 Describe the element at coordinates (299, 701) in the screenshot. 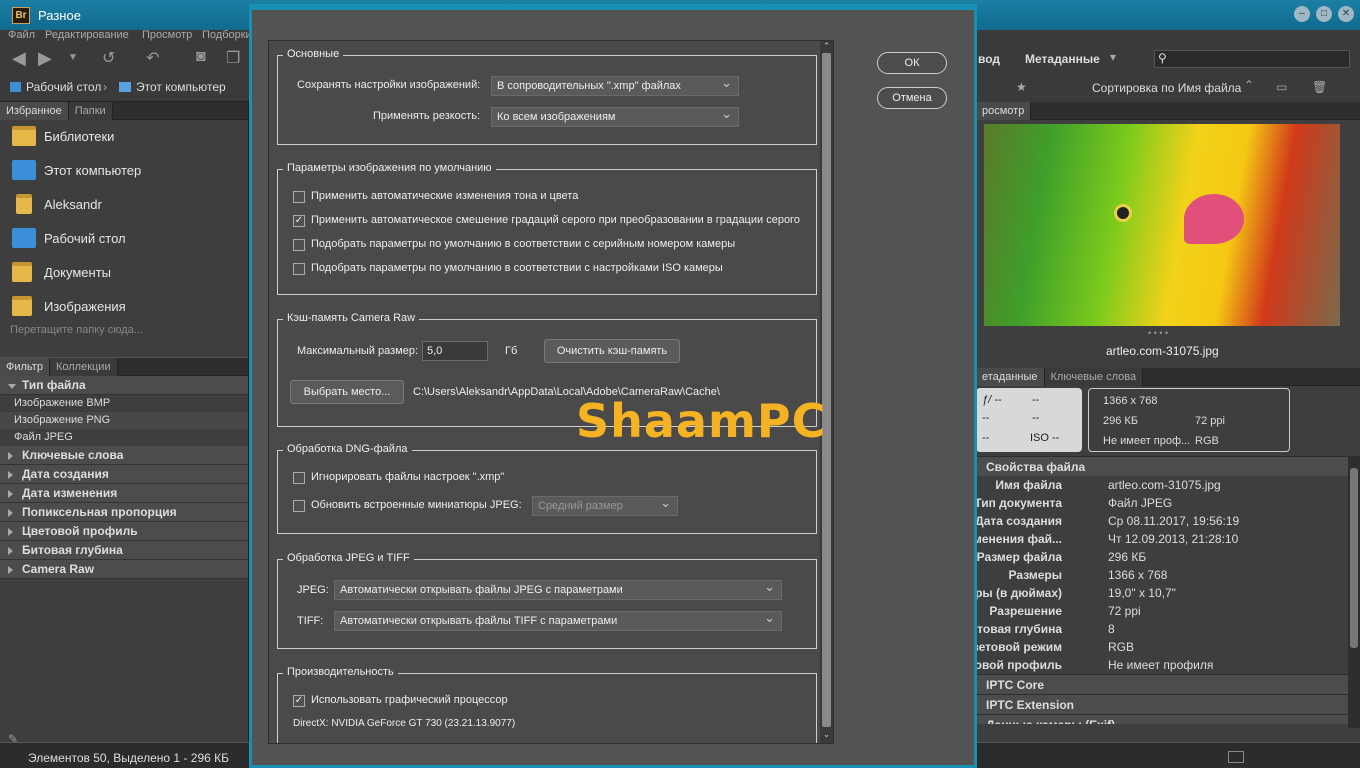

I see `gpu-checkbox: ✓` at that location.